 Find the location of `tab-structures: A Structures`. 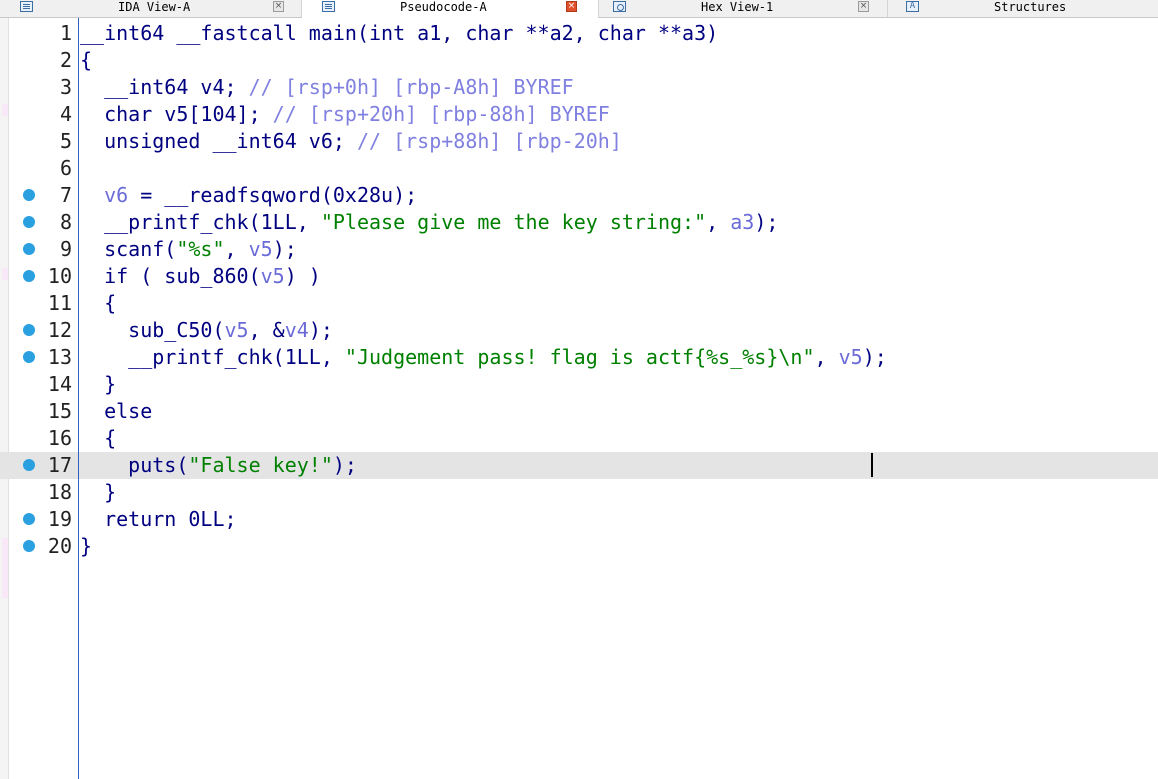

tab-structures: A Structures is located at coordinates (1023, 8).